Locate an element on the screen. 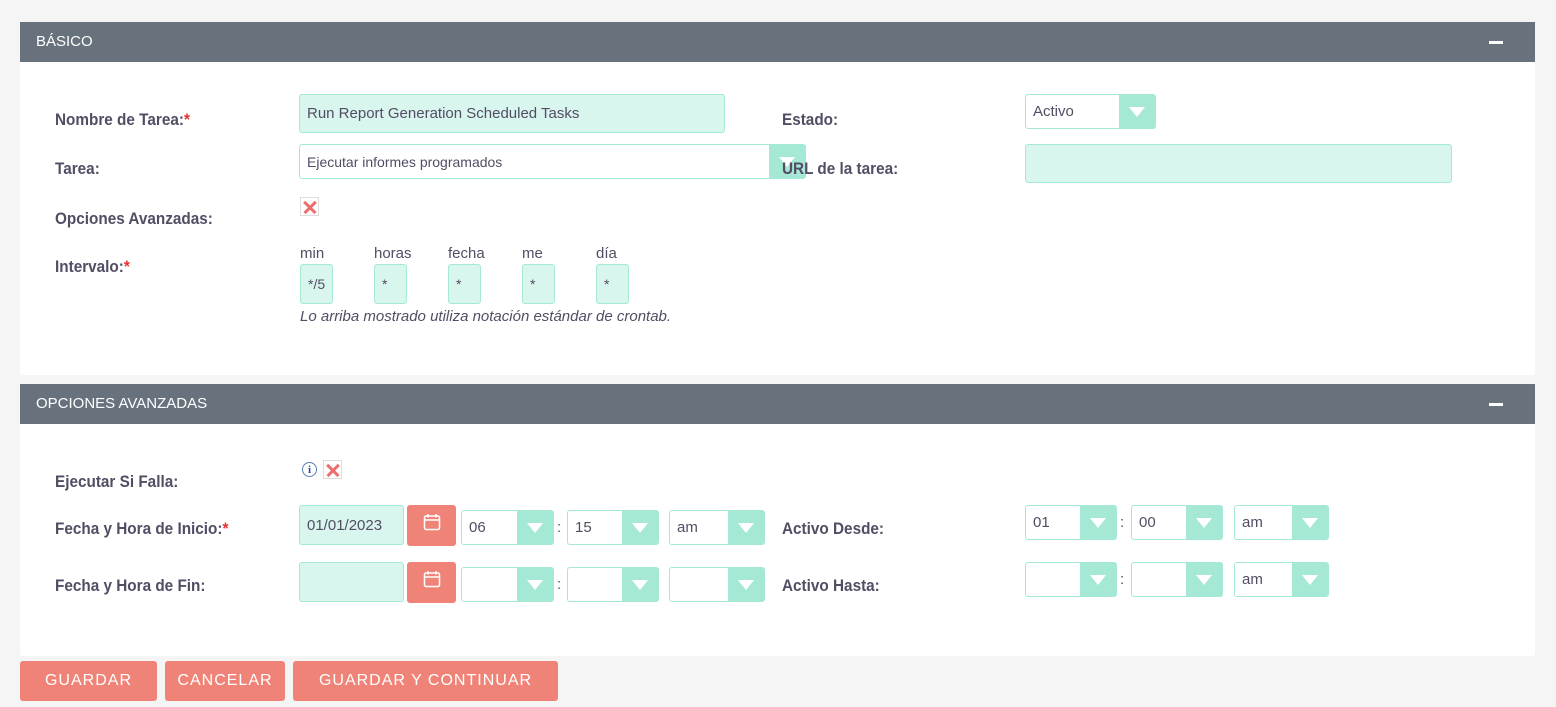  active-from-meridiem-select: am is located at coordinates (1281, 522).